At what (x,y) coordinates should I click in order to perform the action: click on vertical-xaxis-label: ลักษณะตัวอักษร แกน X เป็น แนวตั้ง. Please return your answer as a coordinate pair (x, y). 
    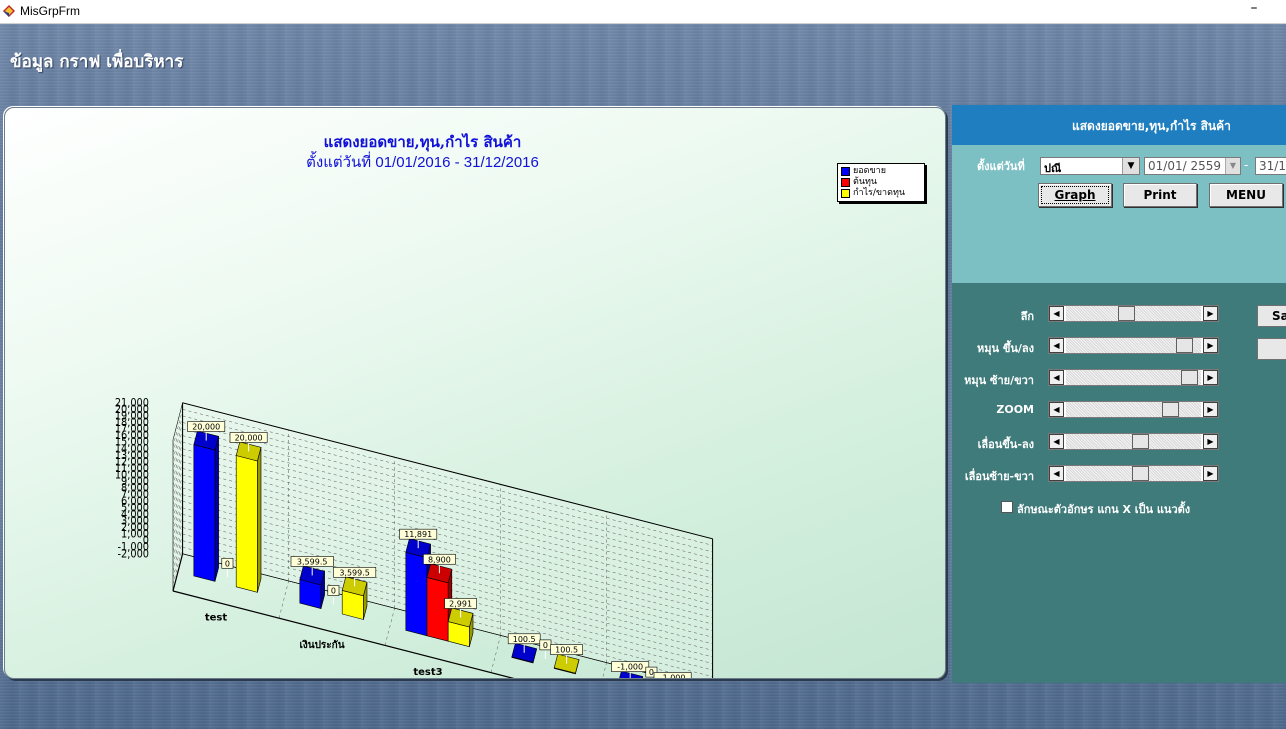
    Looking at the image, I should click on (1104, 509).